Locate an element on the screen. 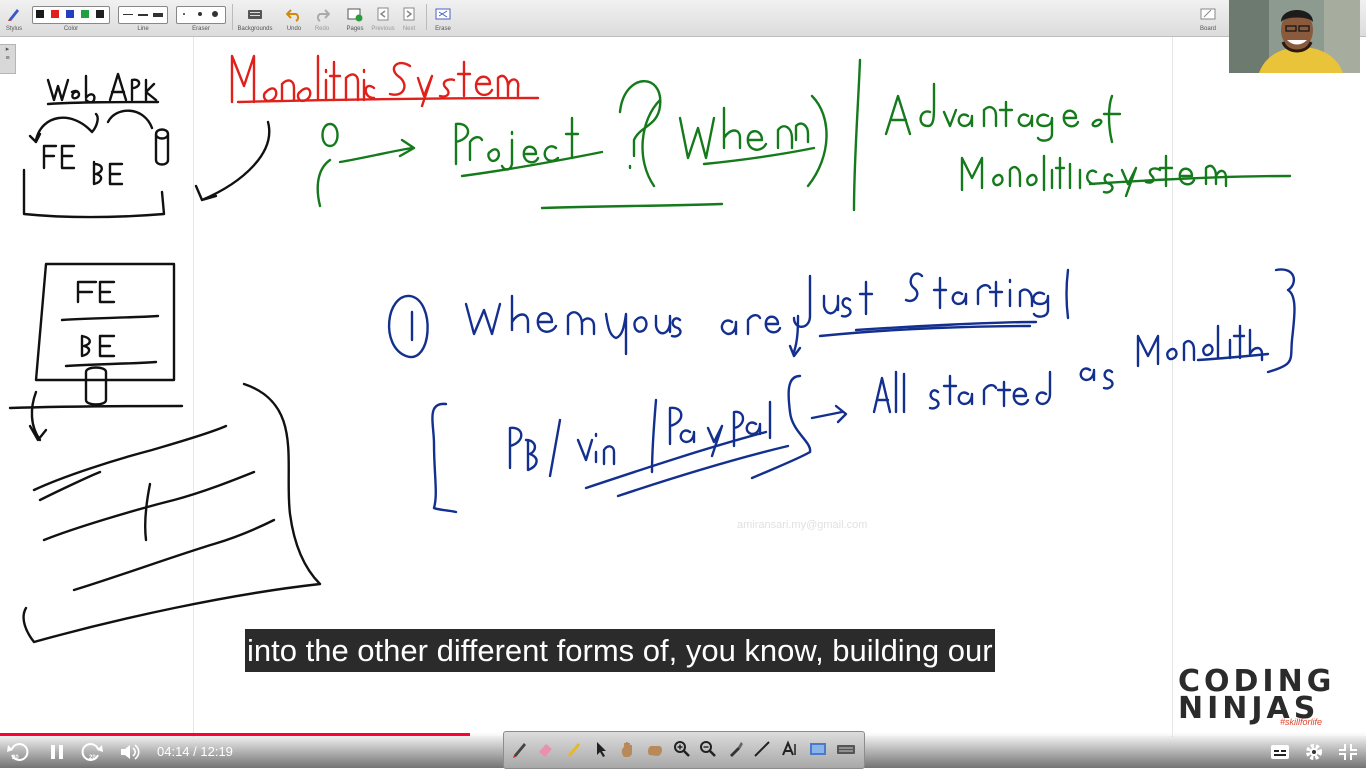 The height and width of the screenshot is (769, 1366). presenter-webcam is located at coordinates (1294, 36).